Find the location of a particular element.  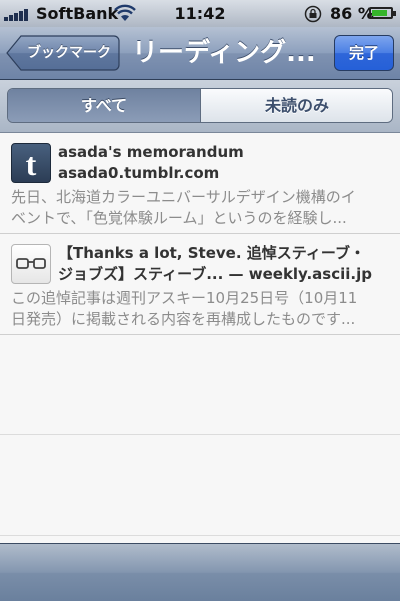

item-source: asada0.tumblr.com is located at coordinates (139, 173).